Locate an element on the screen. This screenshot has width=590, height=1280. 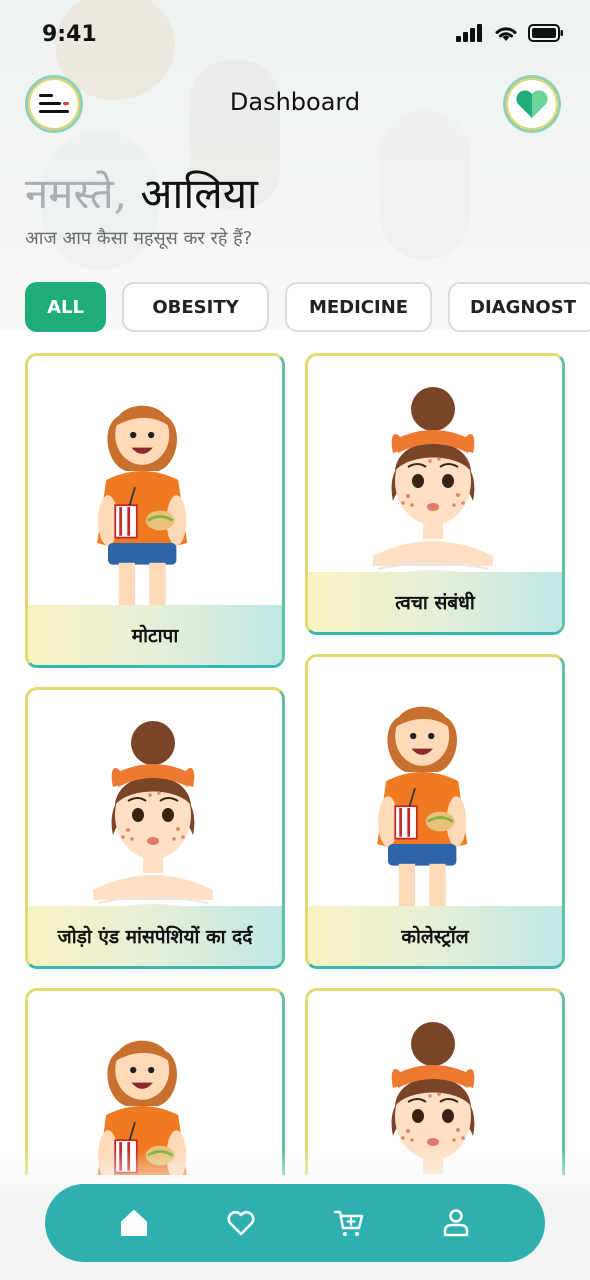
category-card: त्वचा संबंधी is located at coordinates (435, 494).